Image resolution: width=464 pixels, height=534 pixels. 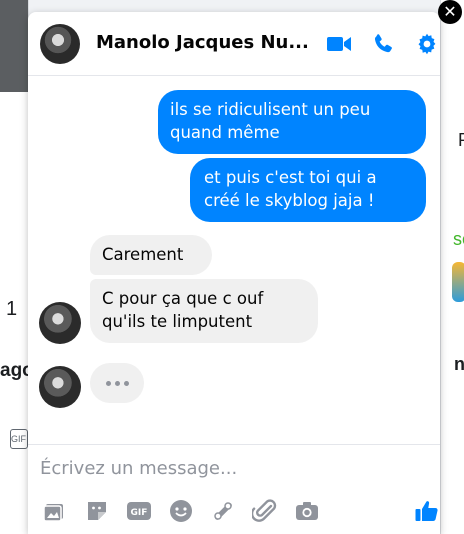 I want to click on message-text: ils se ridiculisent un peu, so click(x=270, y=109).